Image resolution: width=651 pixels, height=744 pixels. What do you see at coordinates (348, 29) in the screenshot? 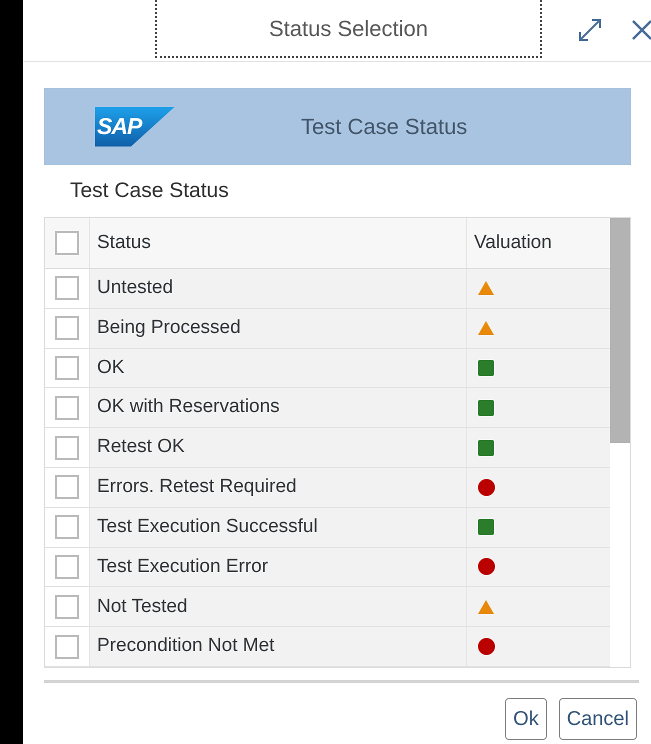
I see `dialog-title: Status Selection` at bounding box center [348, 29].